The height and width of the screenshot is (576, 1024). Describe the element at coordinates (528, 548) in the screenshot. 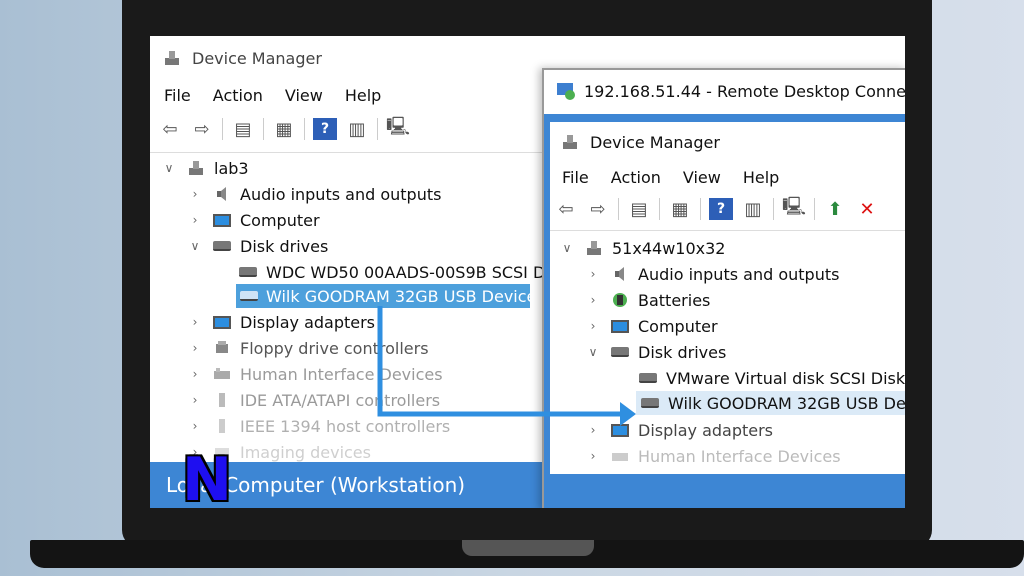

I see `laptop-notch` at that location.